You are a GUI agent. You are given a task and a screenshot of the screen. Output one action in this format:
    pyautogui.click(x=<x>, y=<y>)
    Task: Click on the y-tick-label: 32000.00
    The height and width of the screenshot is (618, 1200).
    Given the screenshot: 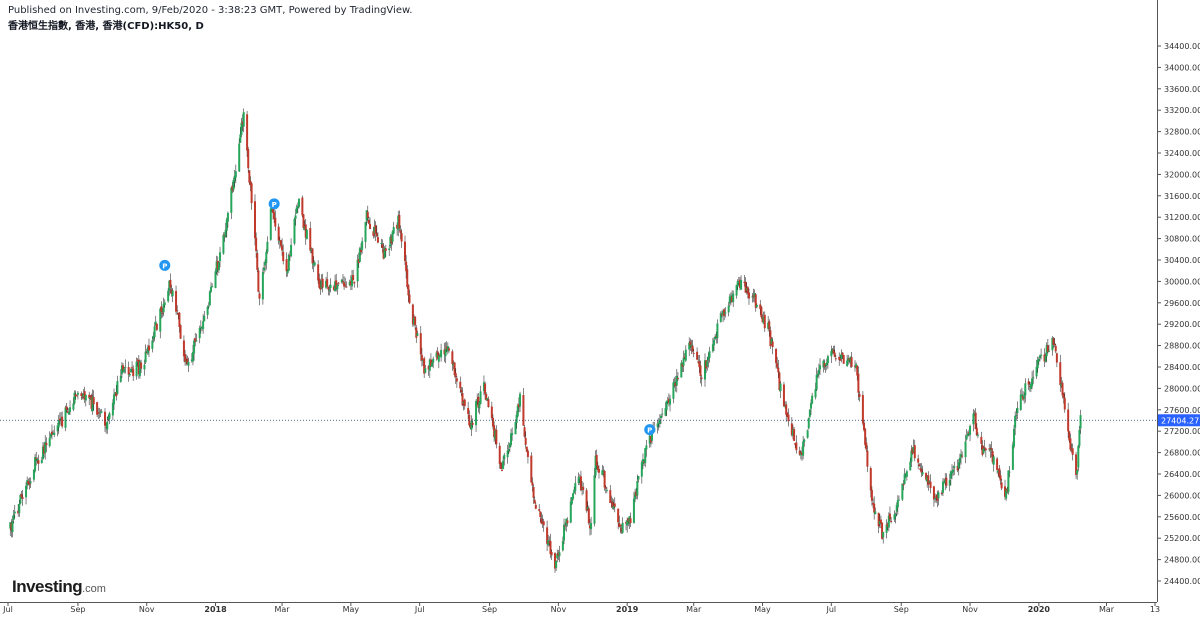 What is the action you would take?
    pyautogui.click(x=1182, y=174)
    